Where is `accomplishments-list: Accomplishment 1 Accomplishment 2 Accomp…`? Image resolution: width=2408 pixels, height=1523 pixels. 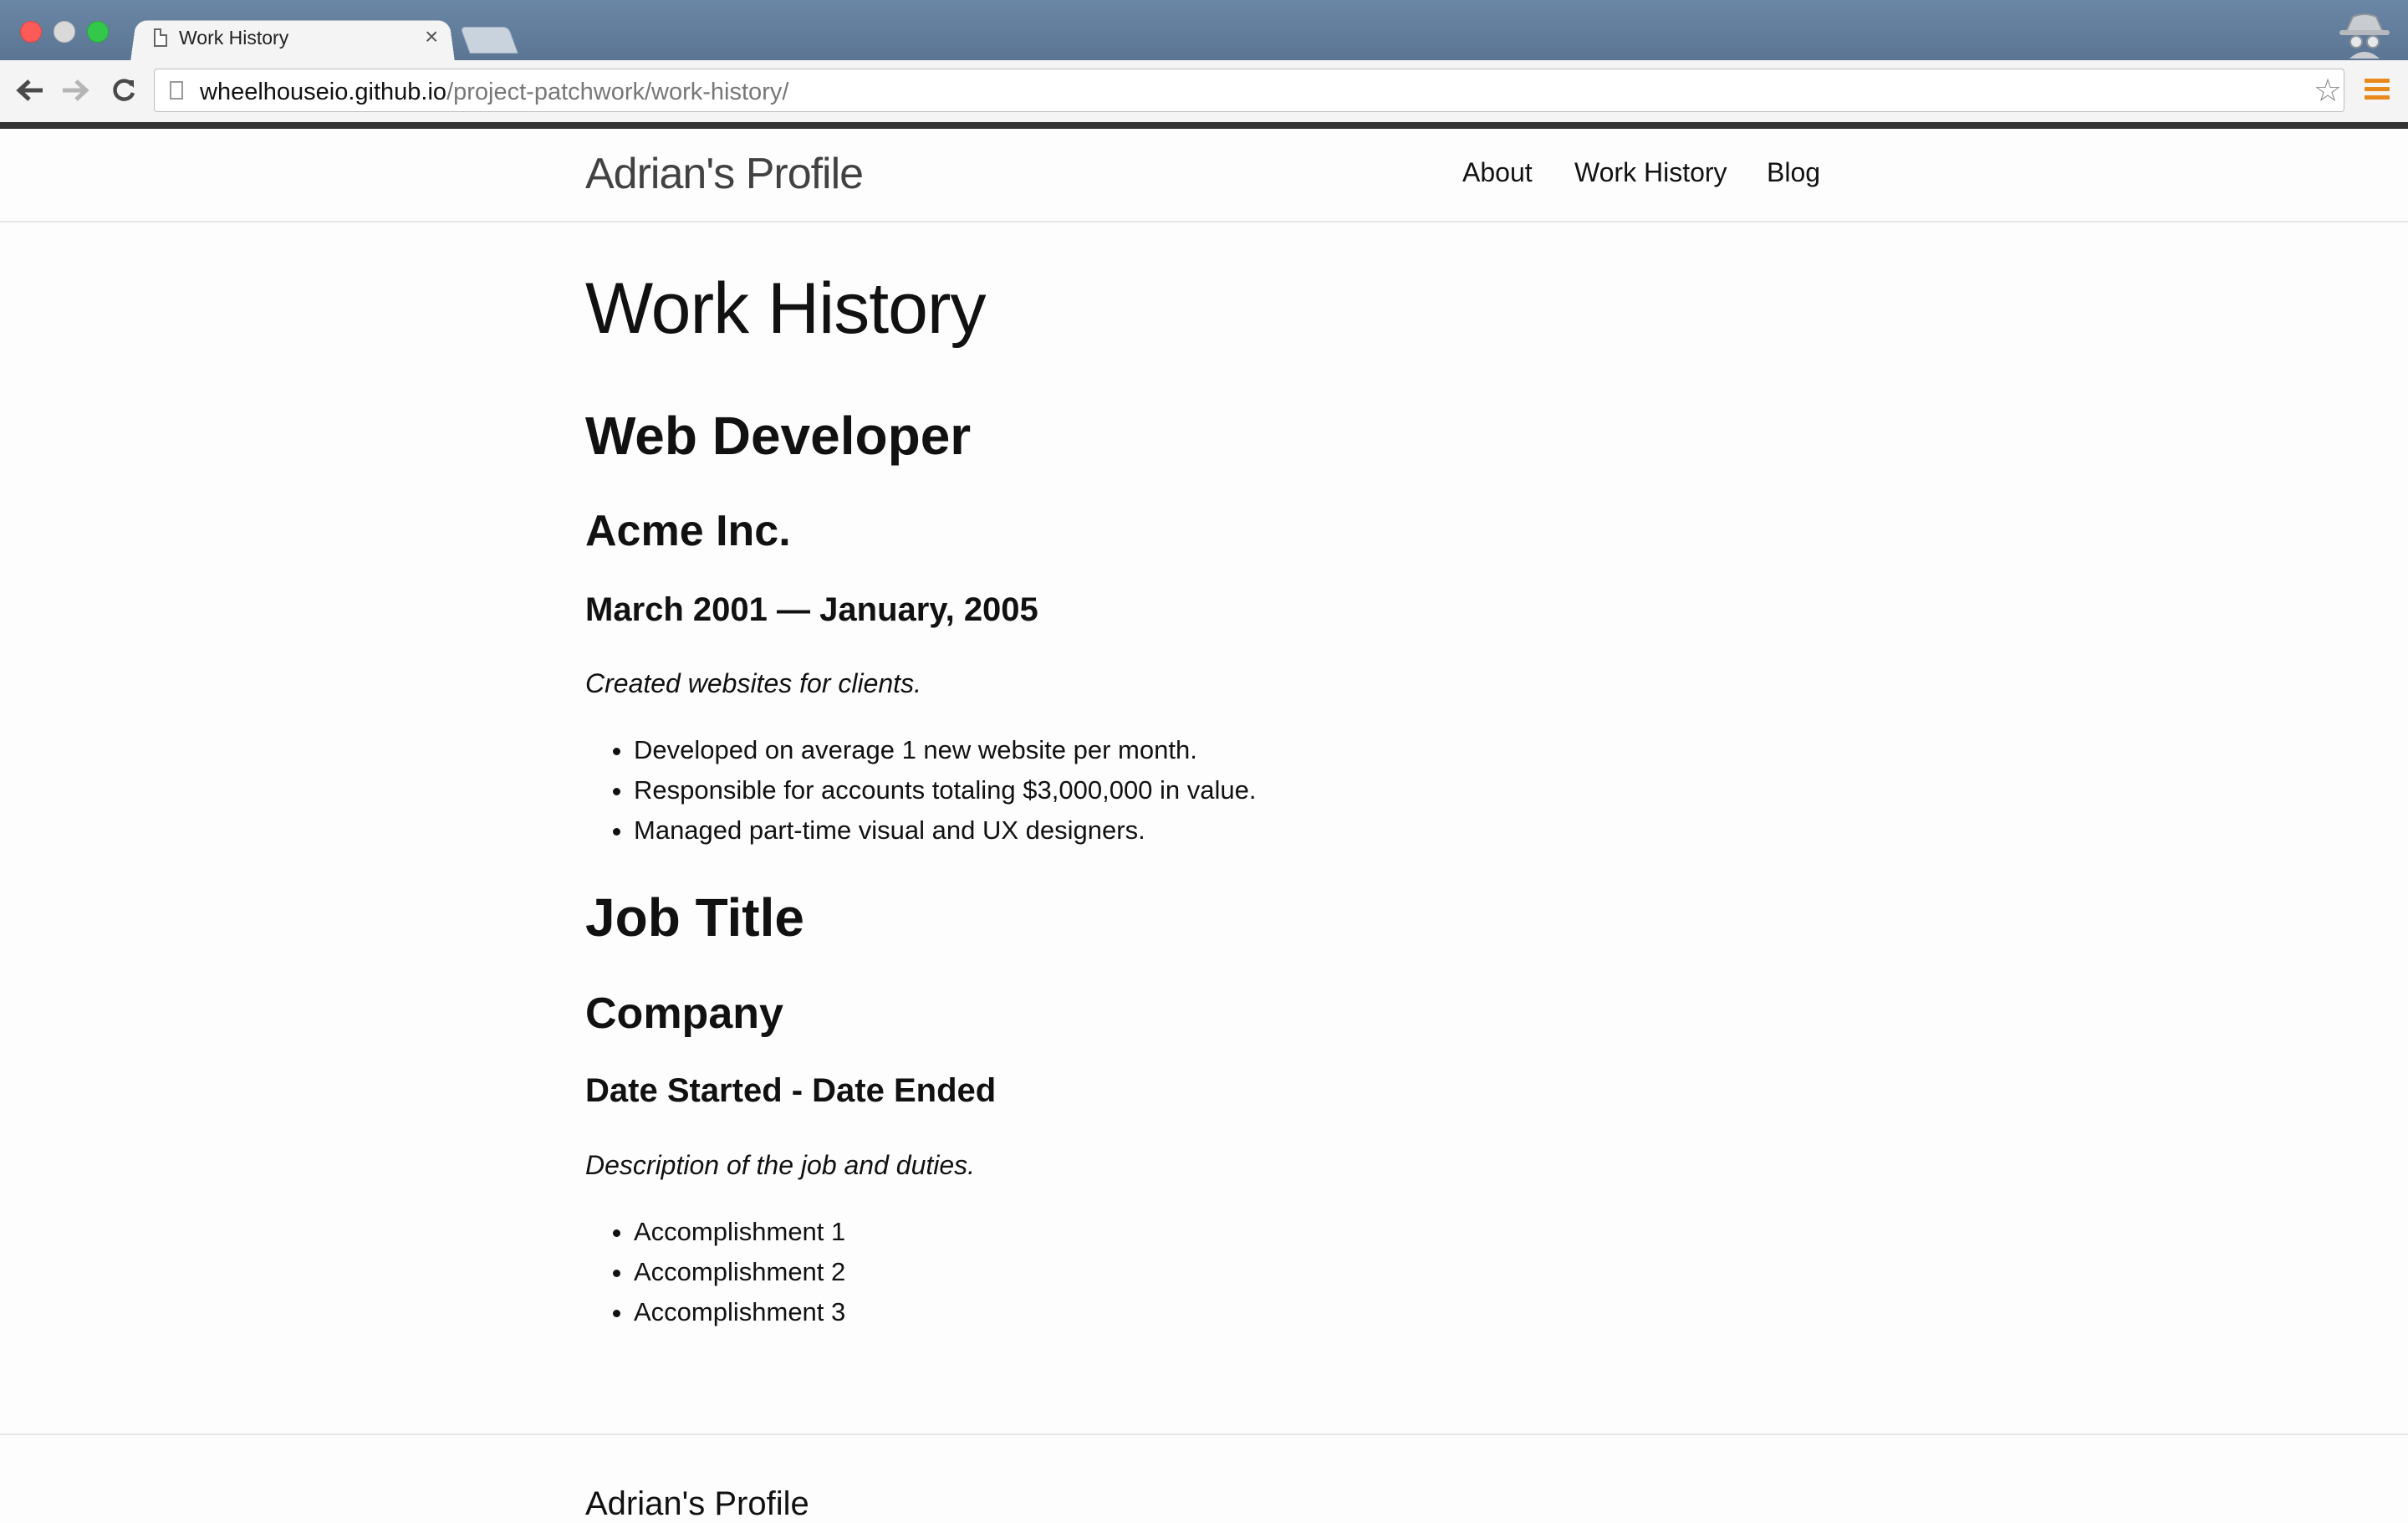
accomplishments-list: Accomplishment 1 Accomplishment 2 Accomp… is located at coordinates (715, 1272).